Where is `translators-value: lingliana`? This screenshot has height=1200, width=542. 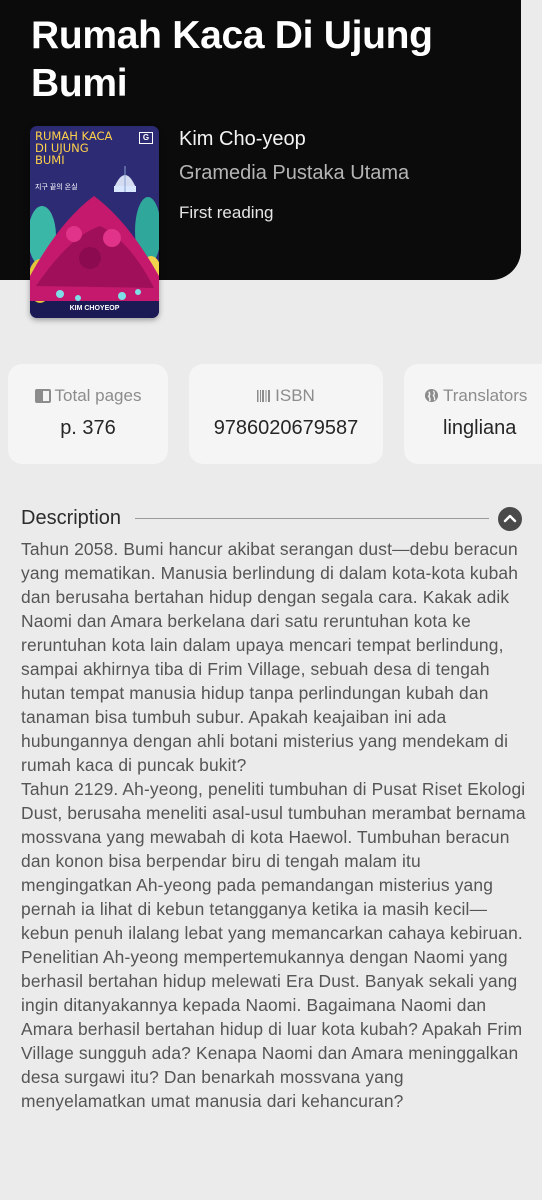 translators-value: lingliana is located at coordinates (480, 428).